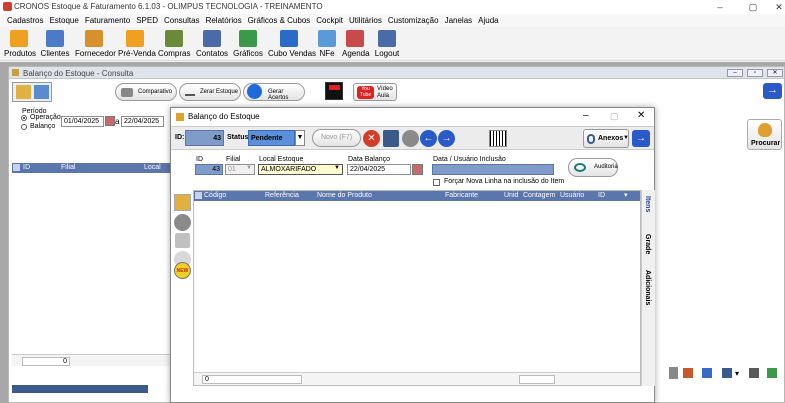 This screenshot has height=403, width=785. Describe the element at coordinates (461, 195) in the screenshot. I see `col-fabricante: Fabricante` at that location.